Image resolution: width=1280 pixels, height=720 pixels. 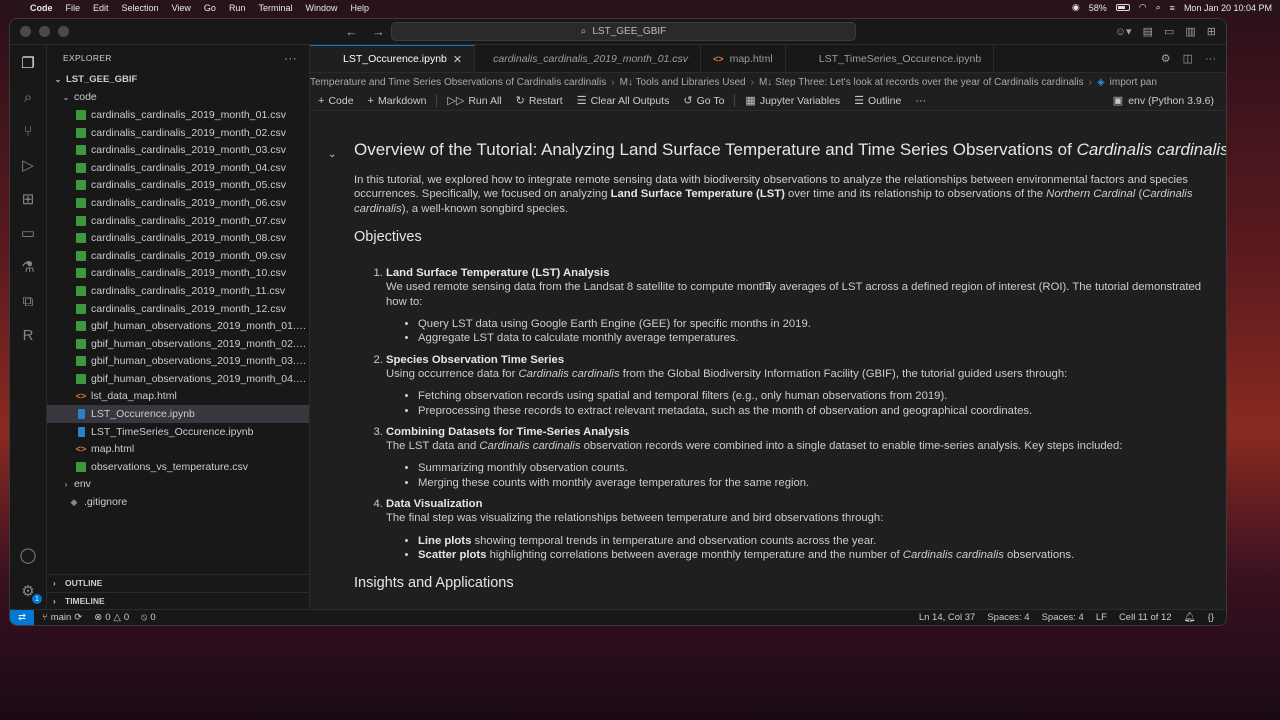 What do you see at coordinates (539, 101) in the screenshot?
I see `restart-button: ↻ Restart` at bounding box center [539, 101].